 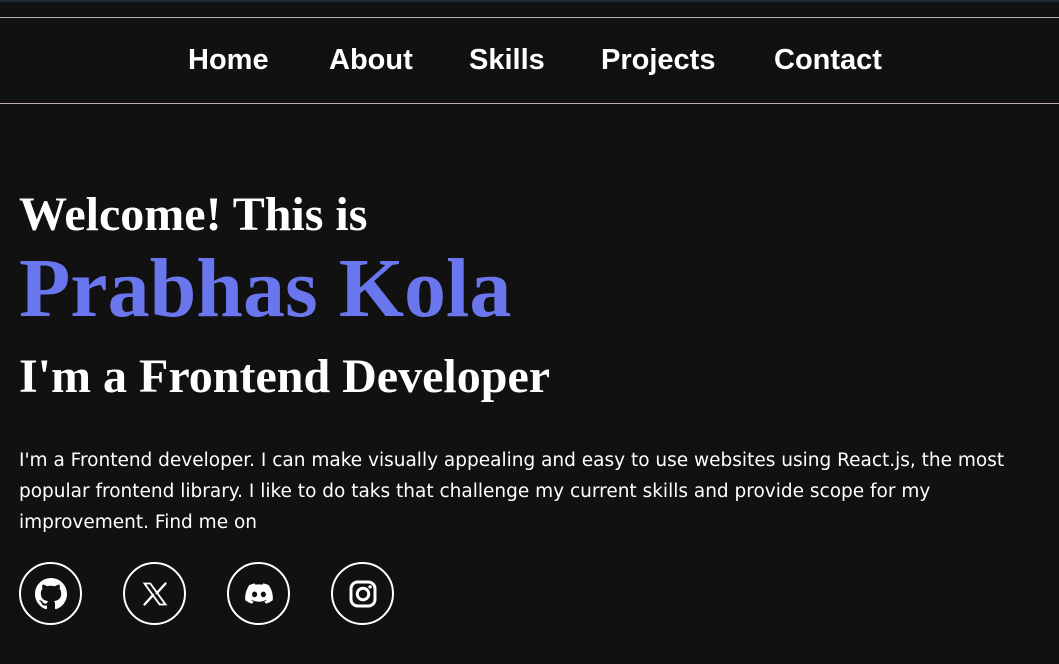 What do you see at coordinates (193, 214) in the screenshot?
I see `hero-greeting: Welcome! This is` at bounding box center [193, 214].